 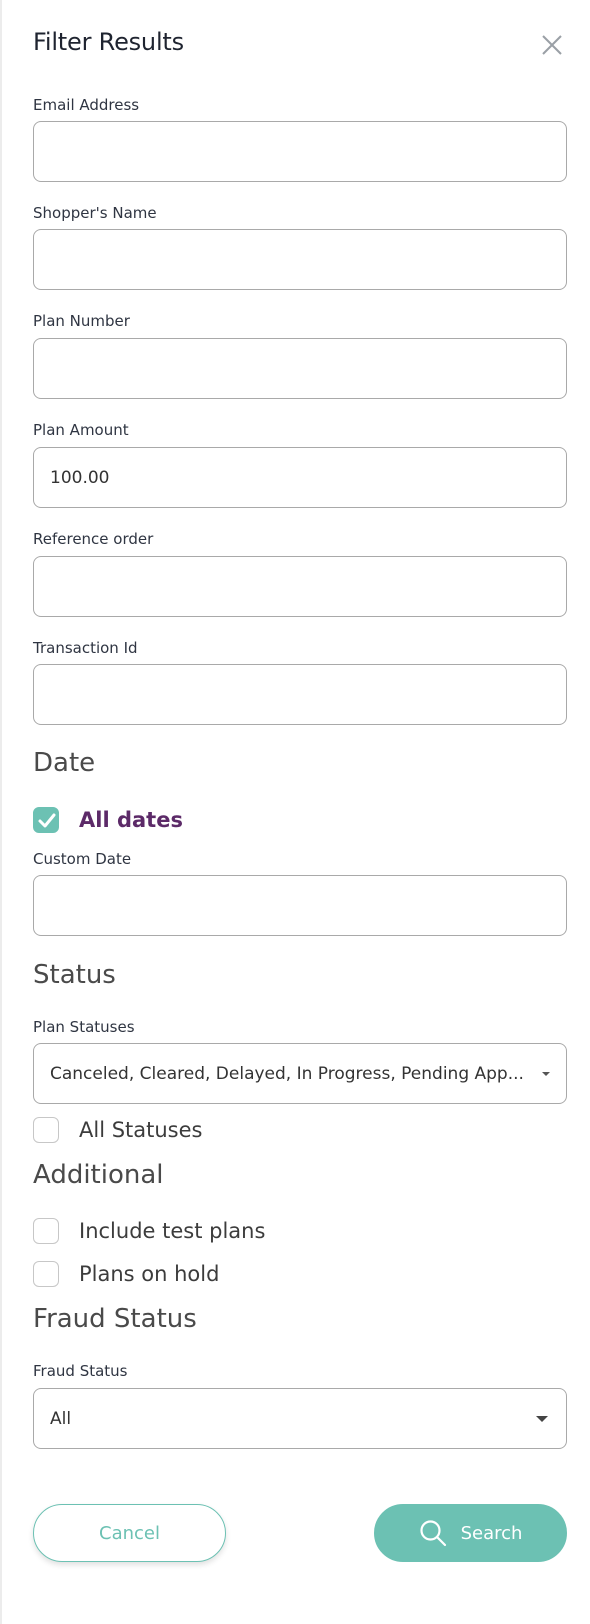 What do you see at coordinates (141, 1130) in the screenshot?
I see `all-statuses-label: All Statuses` at bounding box center [141, 1130].